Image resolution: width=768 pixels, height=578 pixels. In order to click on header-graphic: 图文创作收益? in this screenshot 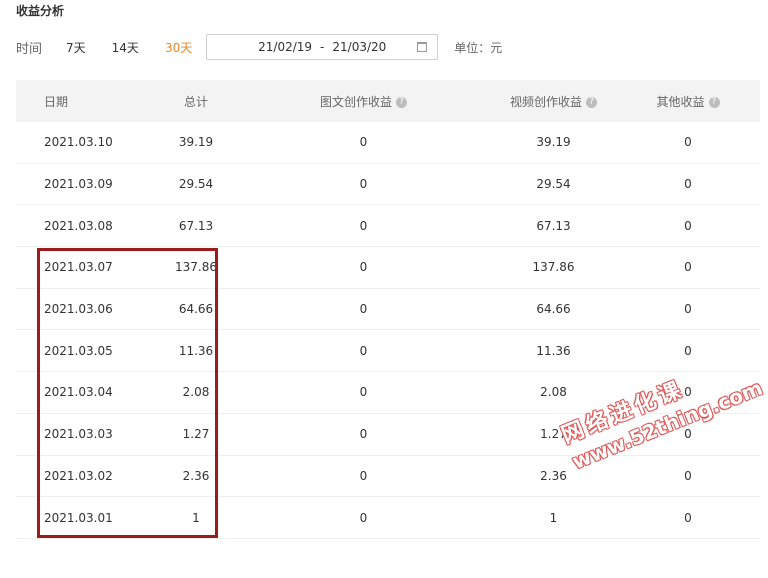, I will do `click(363, 101)`.